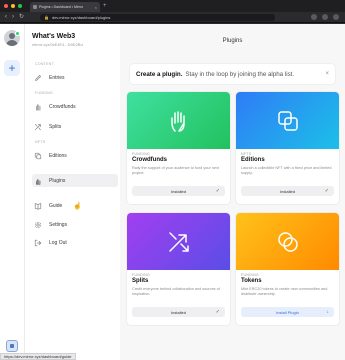 This screenshot has height=360, width=345. I want to click on browser-tab-strip: Plugins • Dashboard • Mirror × +, so click(172, 6).